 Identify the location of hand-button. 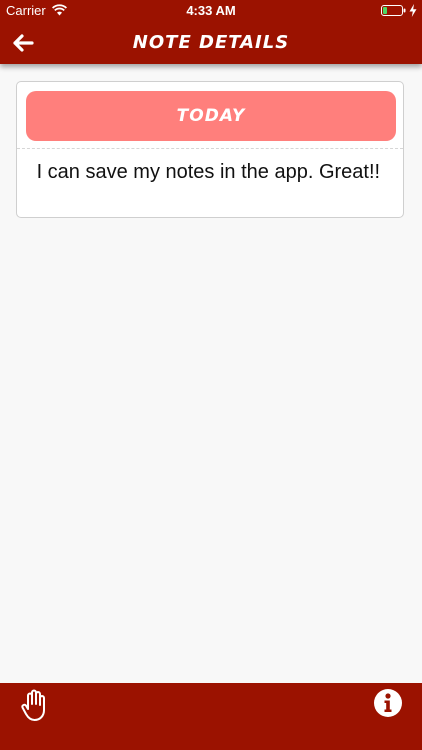
(35, 705).